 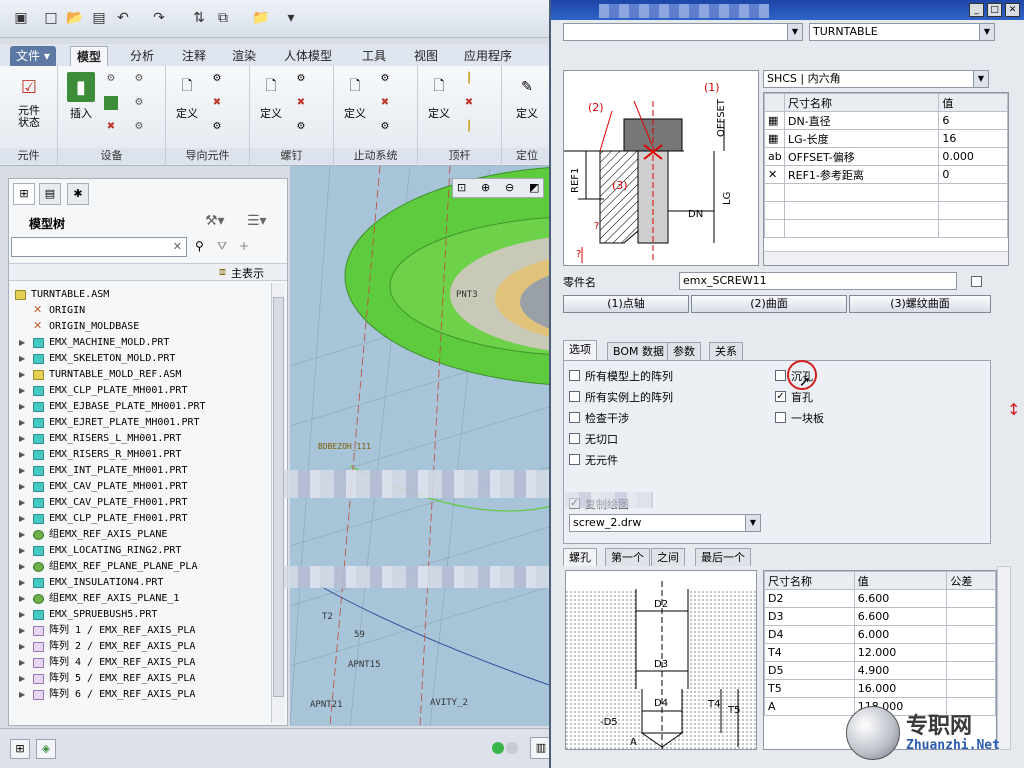 I want to click on scroll-thumb, so click(x=278, y=497).